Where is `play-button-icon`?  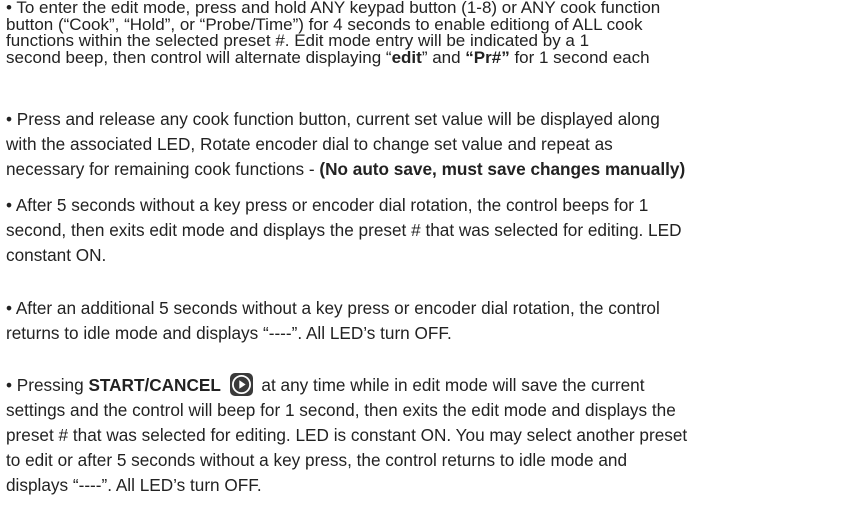 play-button-icon is located at coordinates (241, 384).